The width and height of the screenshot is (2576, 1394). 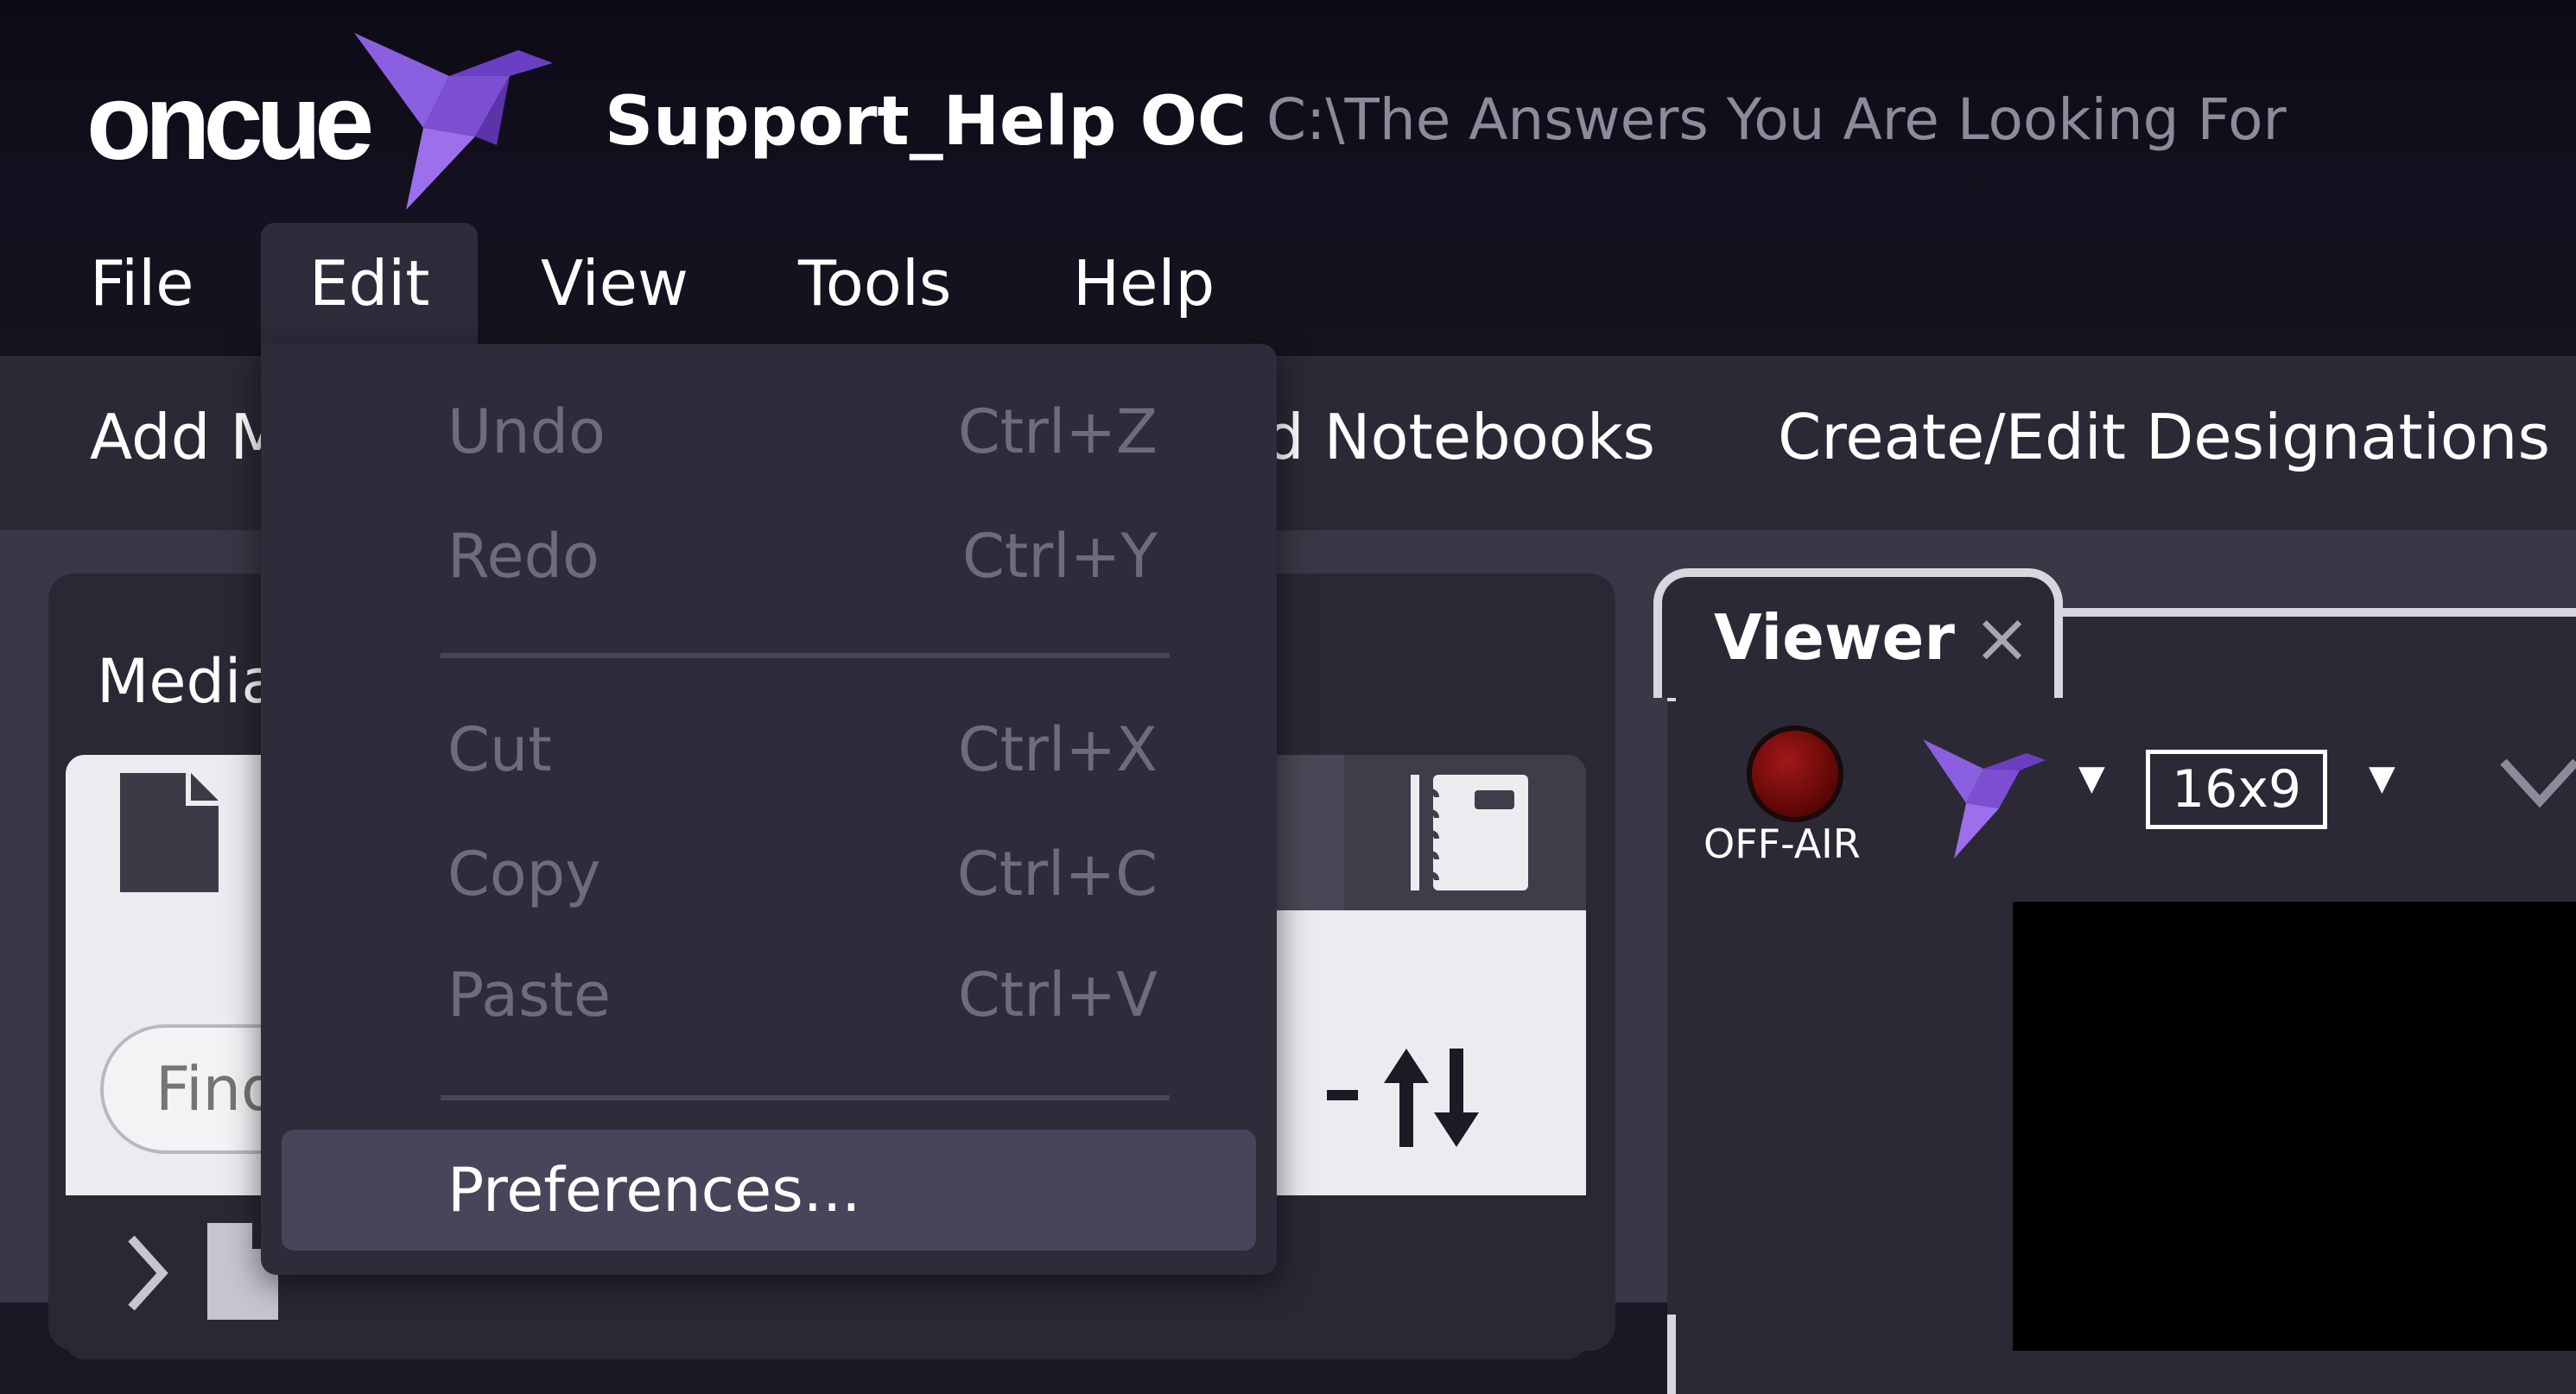 What do you see at coordinates (769, 431) in the screenshot?
I see `menu-item-undo: Undo Ctrl+Z` at bounding box center [769, 431].